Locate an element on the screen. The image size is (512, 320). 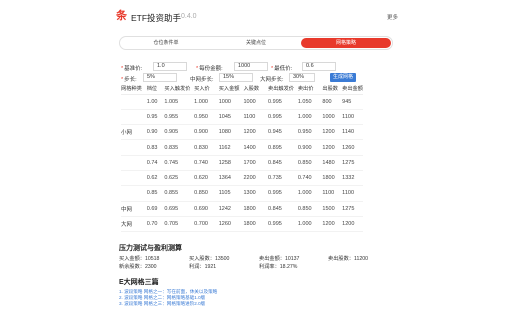
app-version: 0.4.0 is located at coordinates (189, 16).